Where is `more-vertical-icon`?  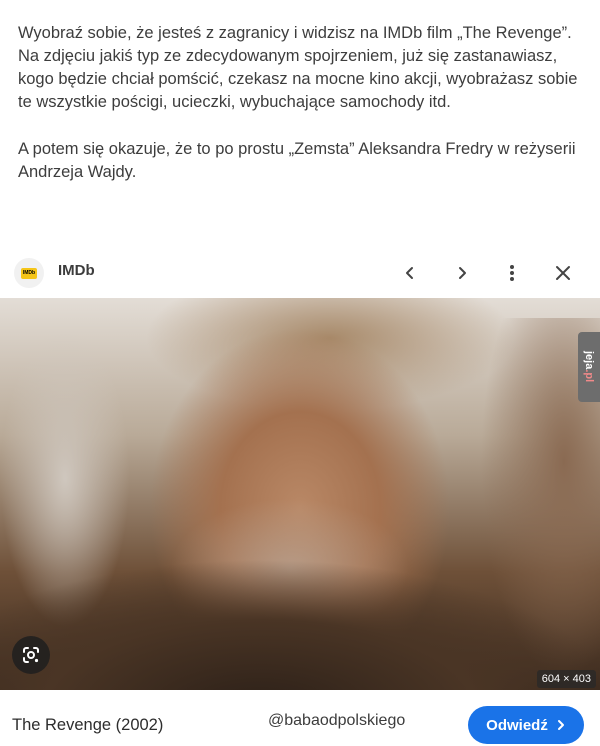 more-vertical-icon is located at coordinates (512, 273).